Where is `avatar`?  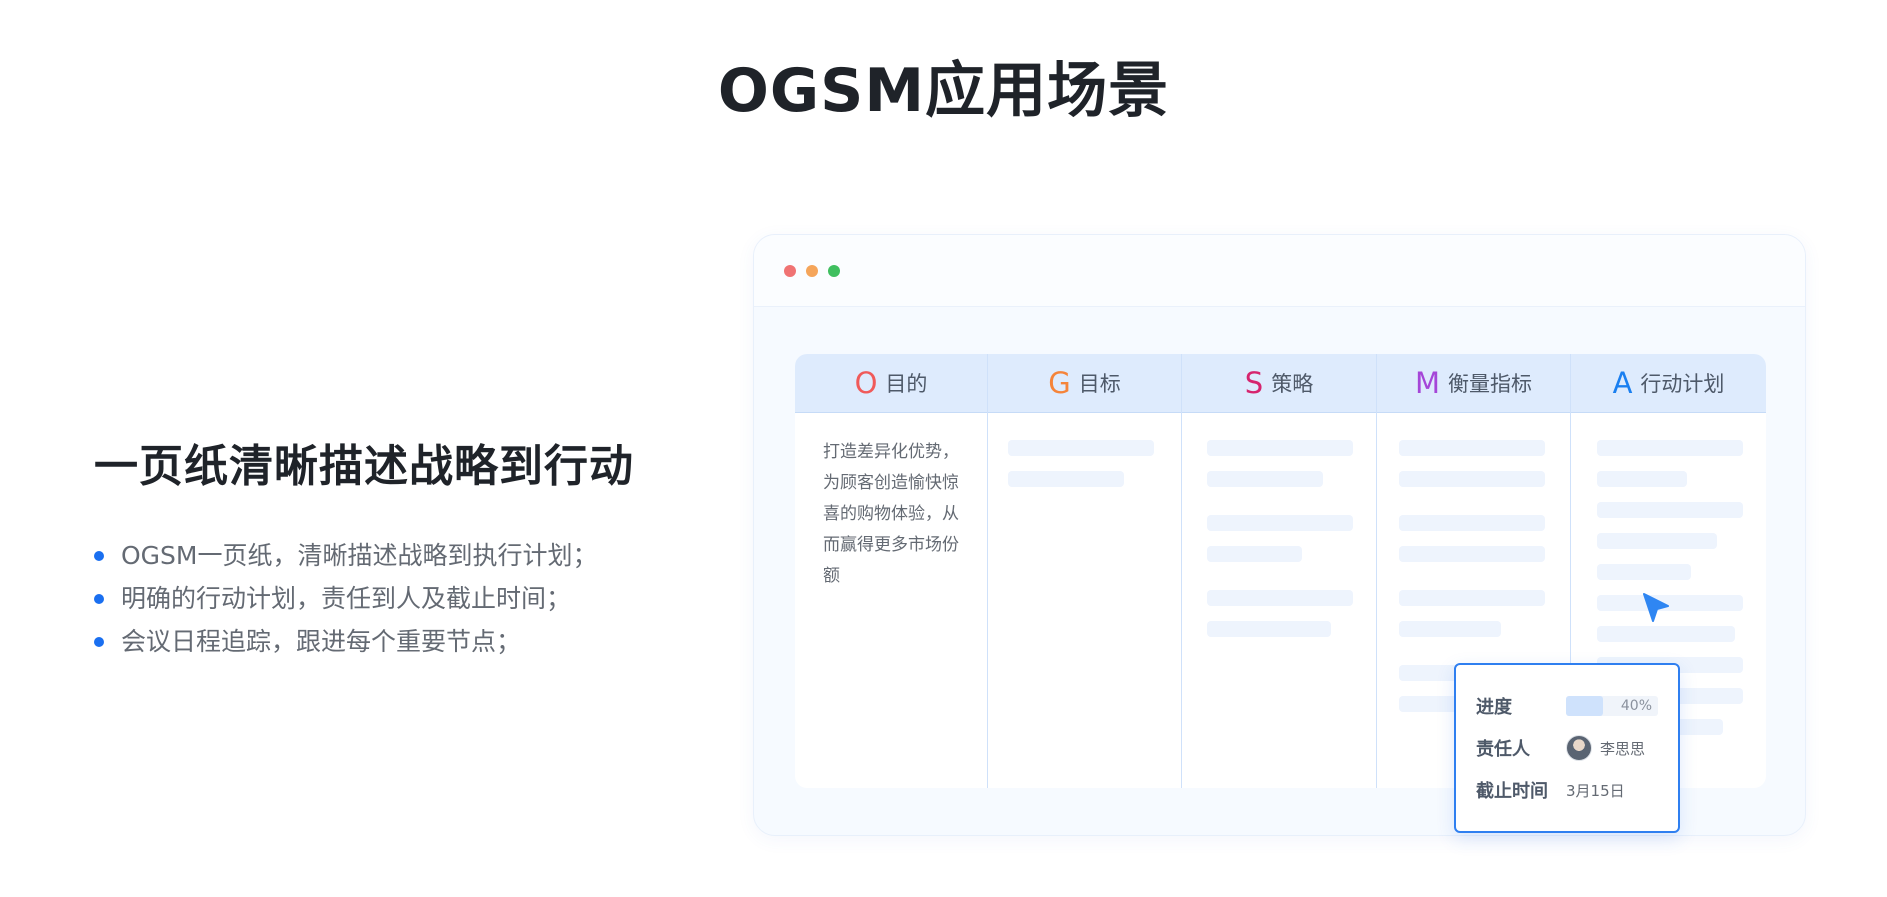 avatar is located at coordinates (1579, 748).